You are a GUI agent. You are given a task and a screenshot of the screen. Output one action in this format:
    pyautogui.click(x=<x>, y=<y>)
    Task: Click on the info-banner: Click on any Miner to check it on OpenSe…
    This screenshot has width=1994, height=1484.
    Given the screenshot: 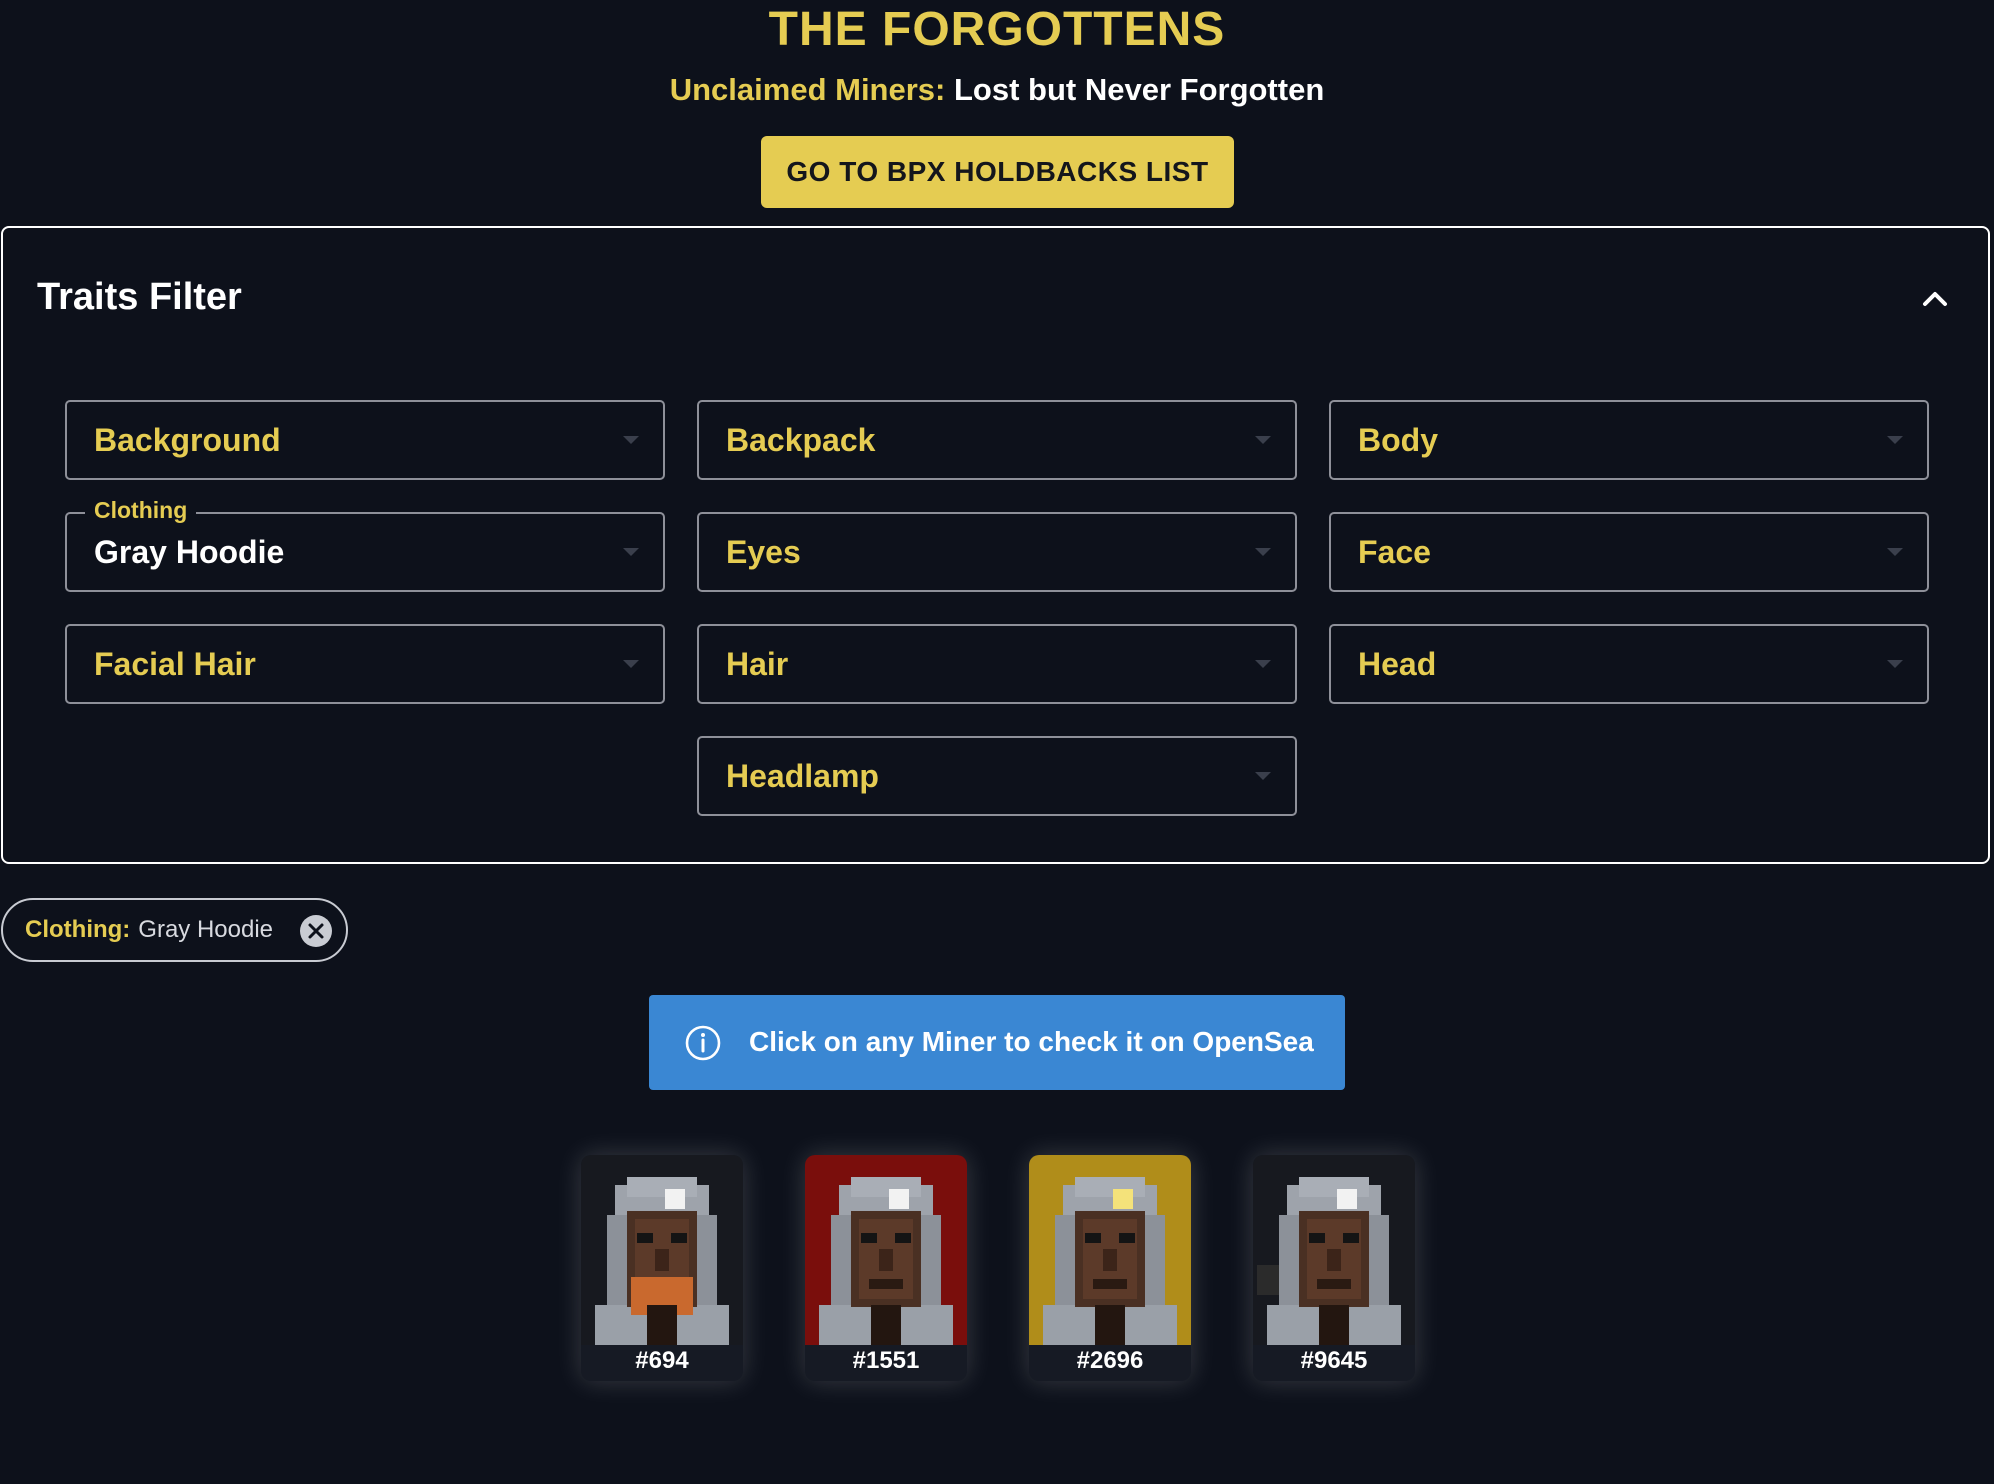 What is the action you would take?
    pyautogui.click(x=997, y=1042)
    